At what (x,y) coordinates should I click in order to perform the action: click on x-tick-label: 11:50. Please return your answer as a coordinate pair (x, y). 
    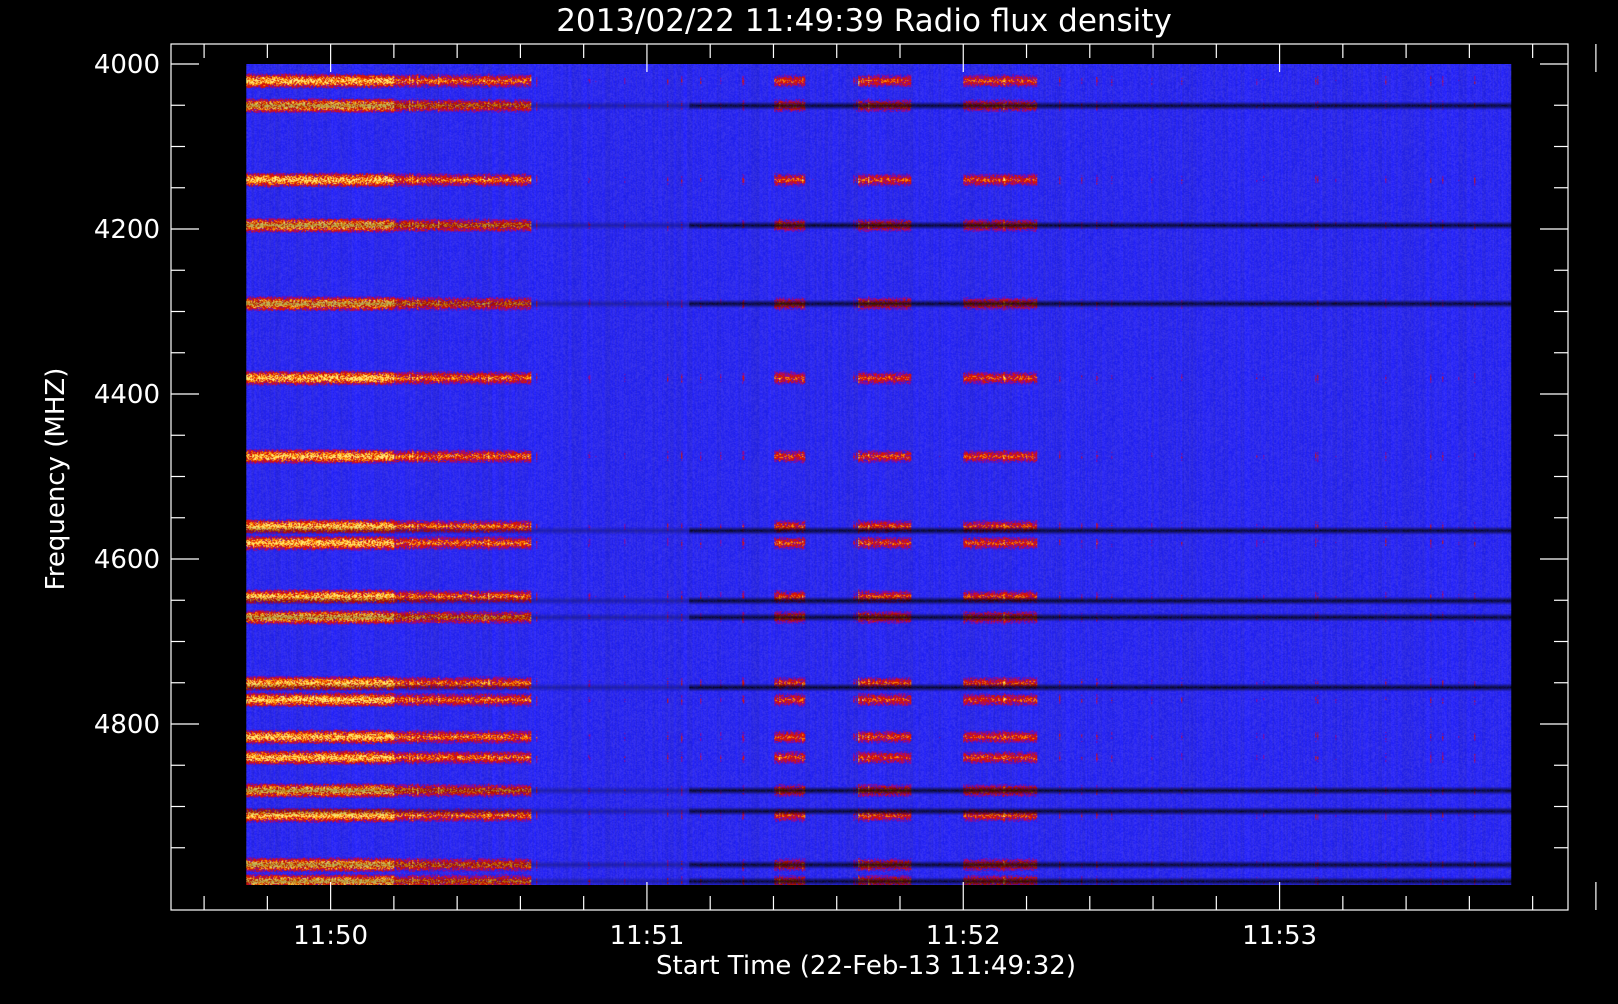
    Looking at the image, I should click on (330, 936).